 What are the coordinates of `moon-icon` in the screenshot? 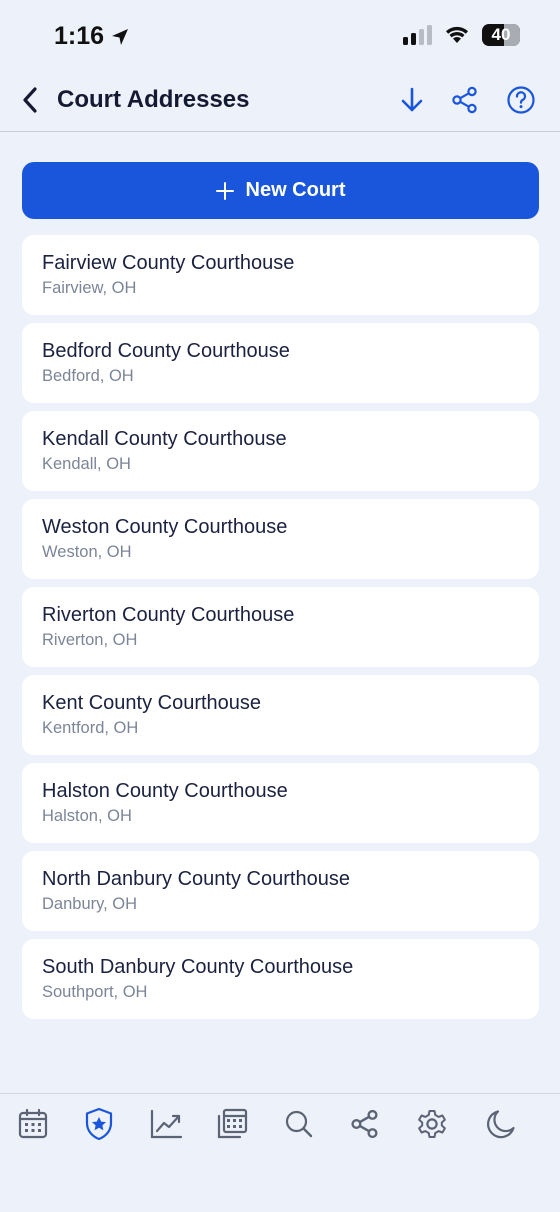 It's located at (500, 1124).